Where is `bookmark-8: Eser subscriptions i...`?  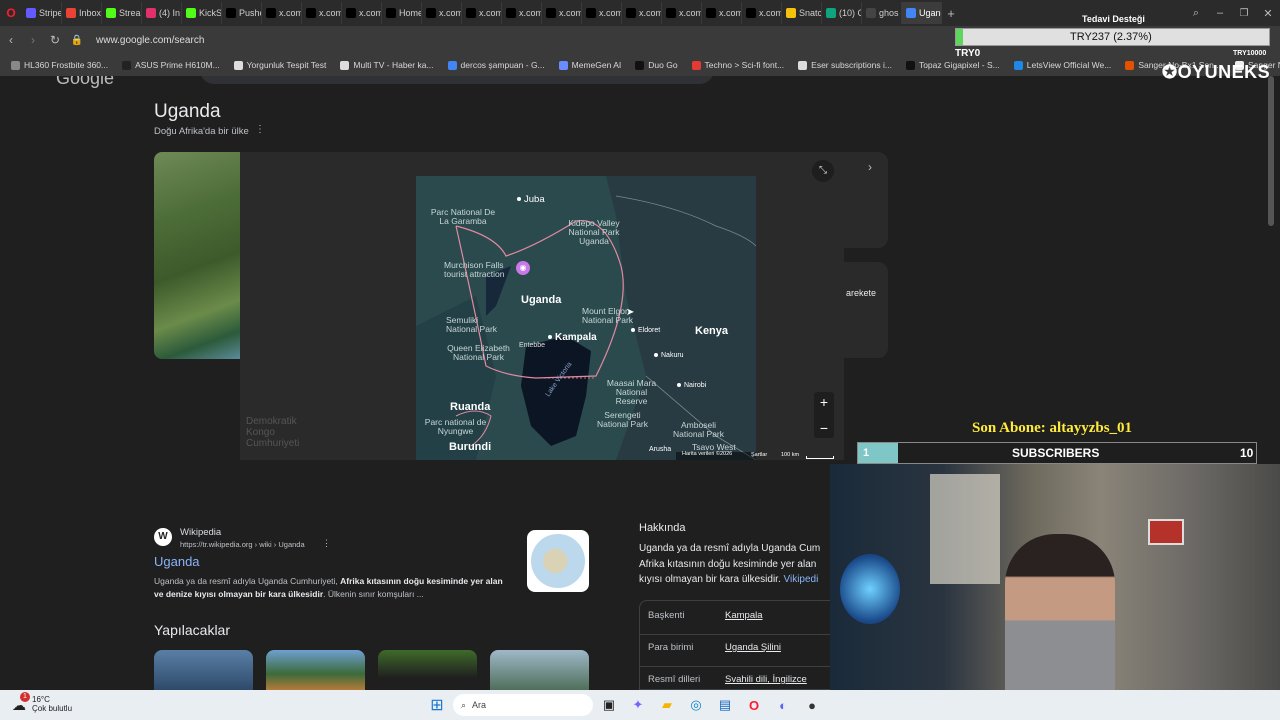 bookmark-8: Eser subscriptions i... is located at coordinates (845, 65).